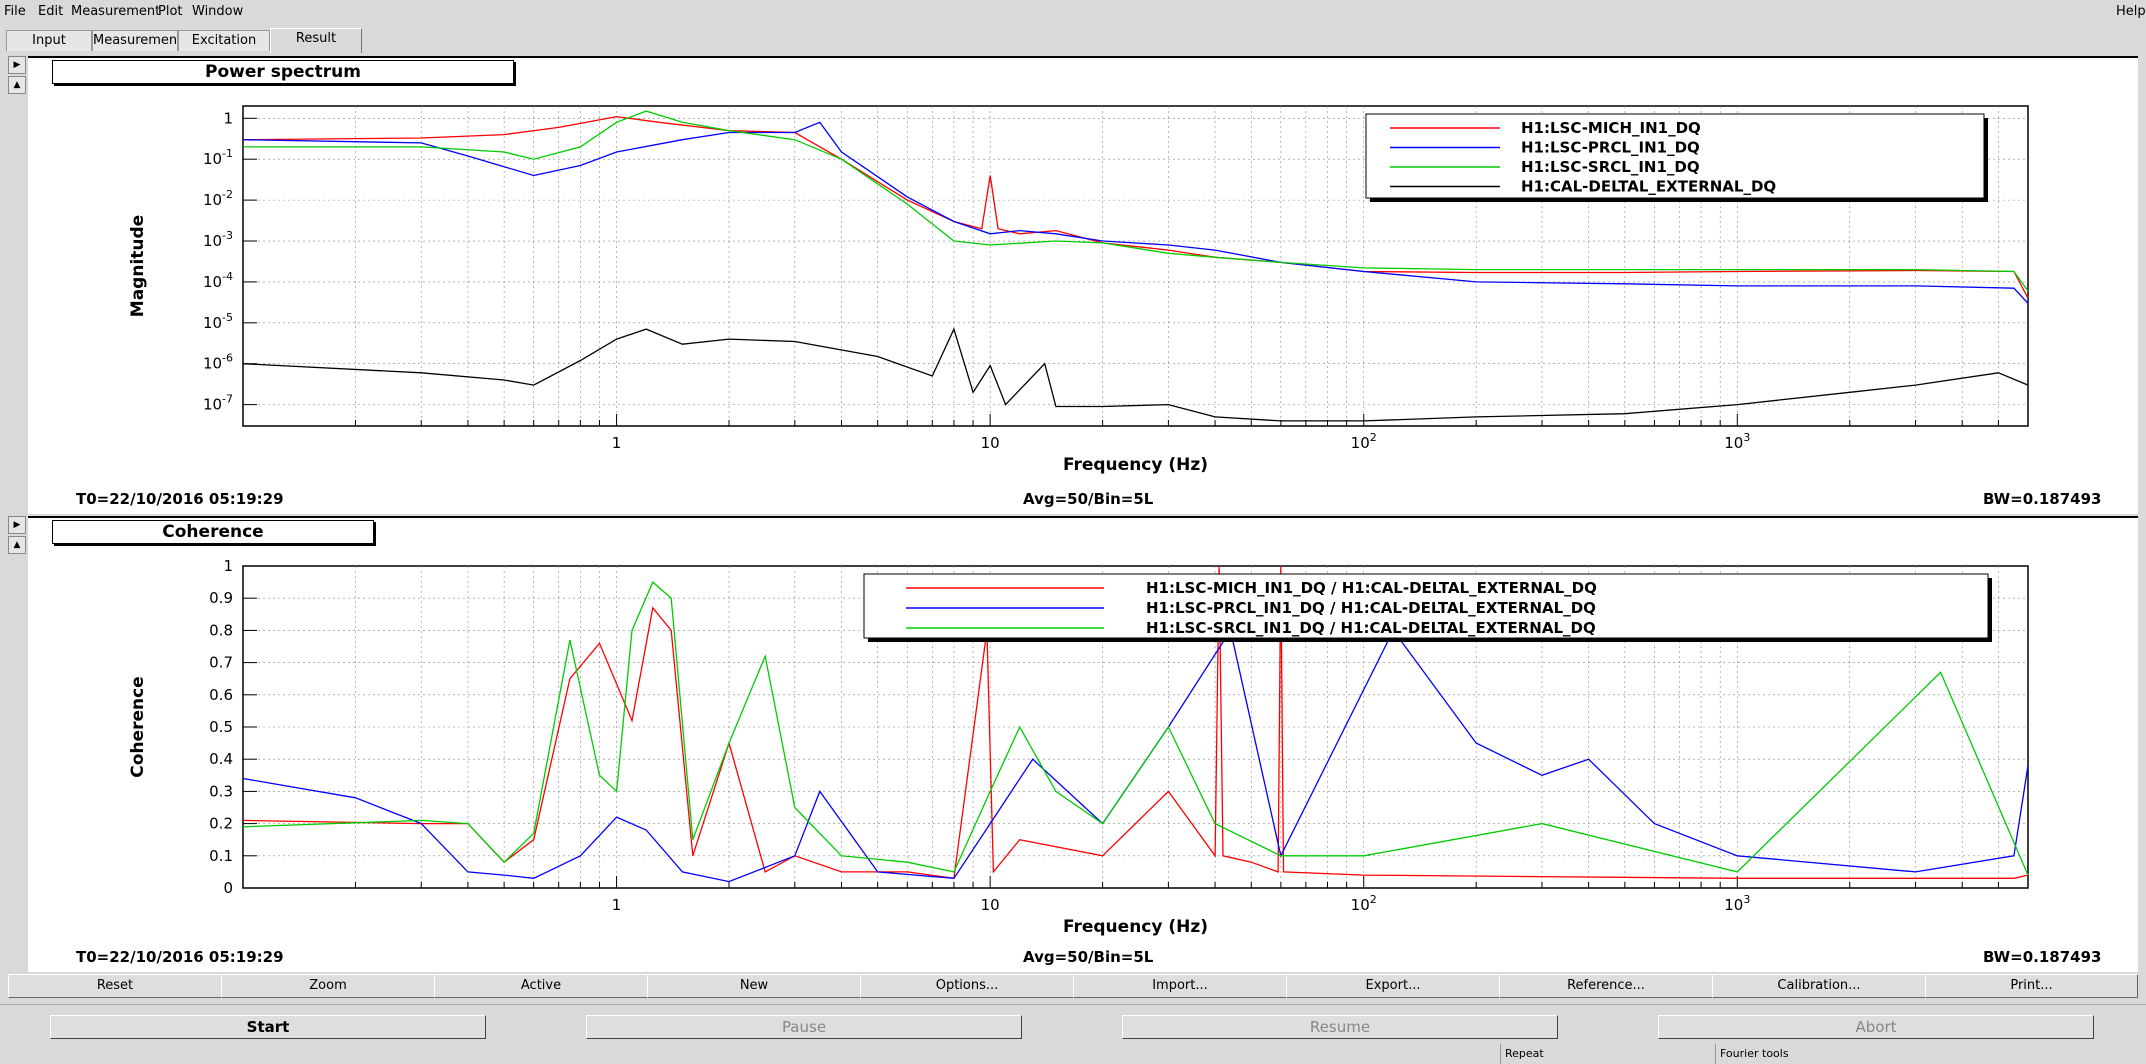  I want to click on resume-button: Resume, so click(1340, 1027).